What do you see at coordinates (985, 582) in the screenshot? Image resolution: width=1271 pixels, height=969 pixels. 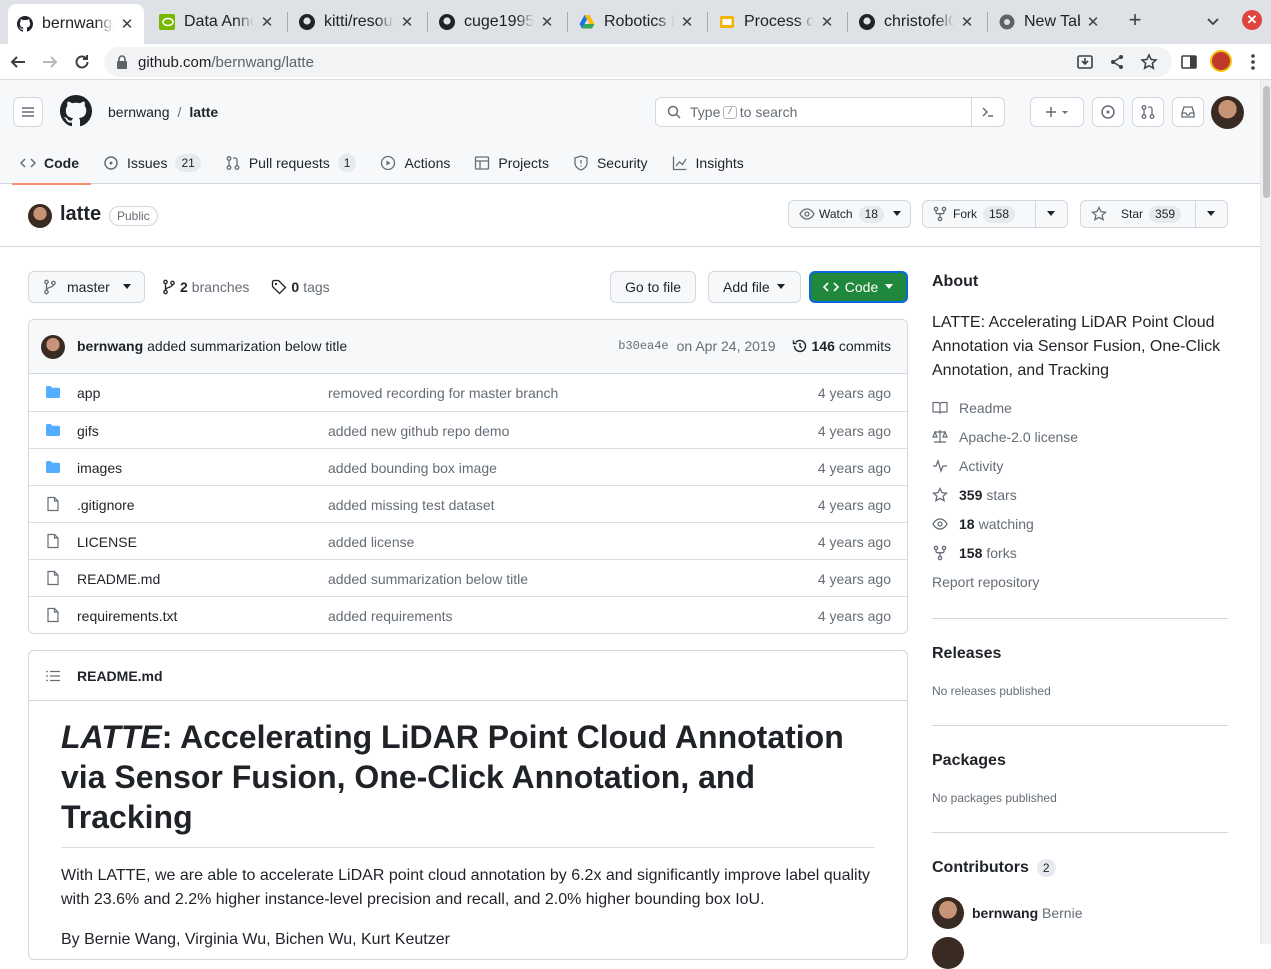 I see `report-repository-link: Report repository` at bounding box center [985, 582].